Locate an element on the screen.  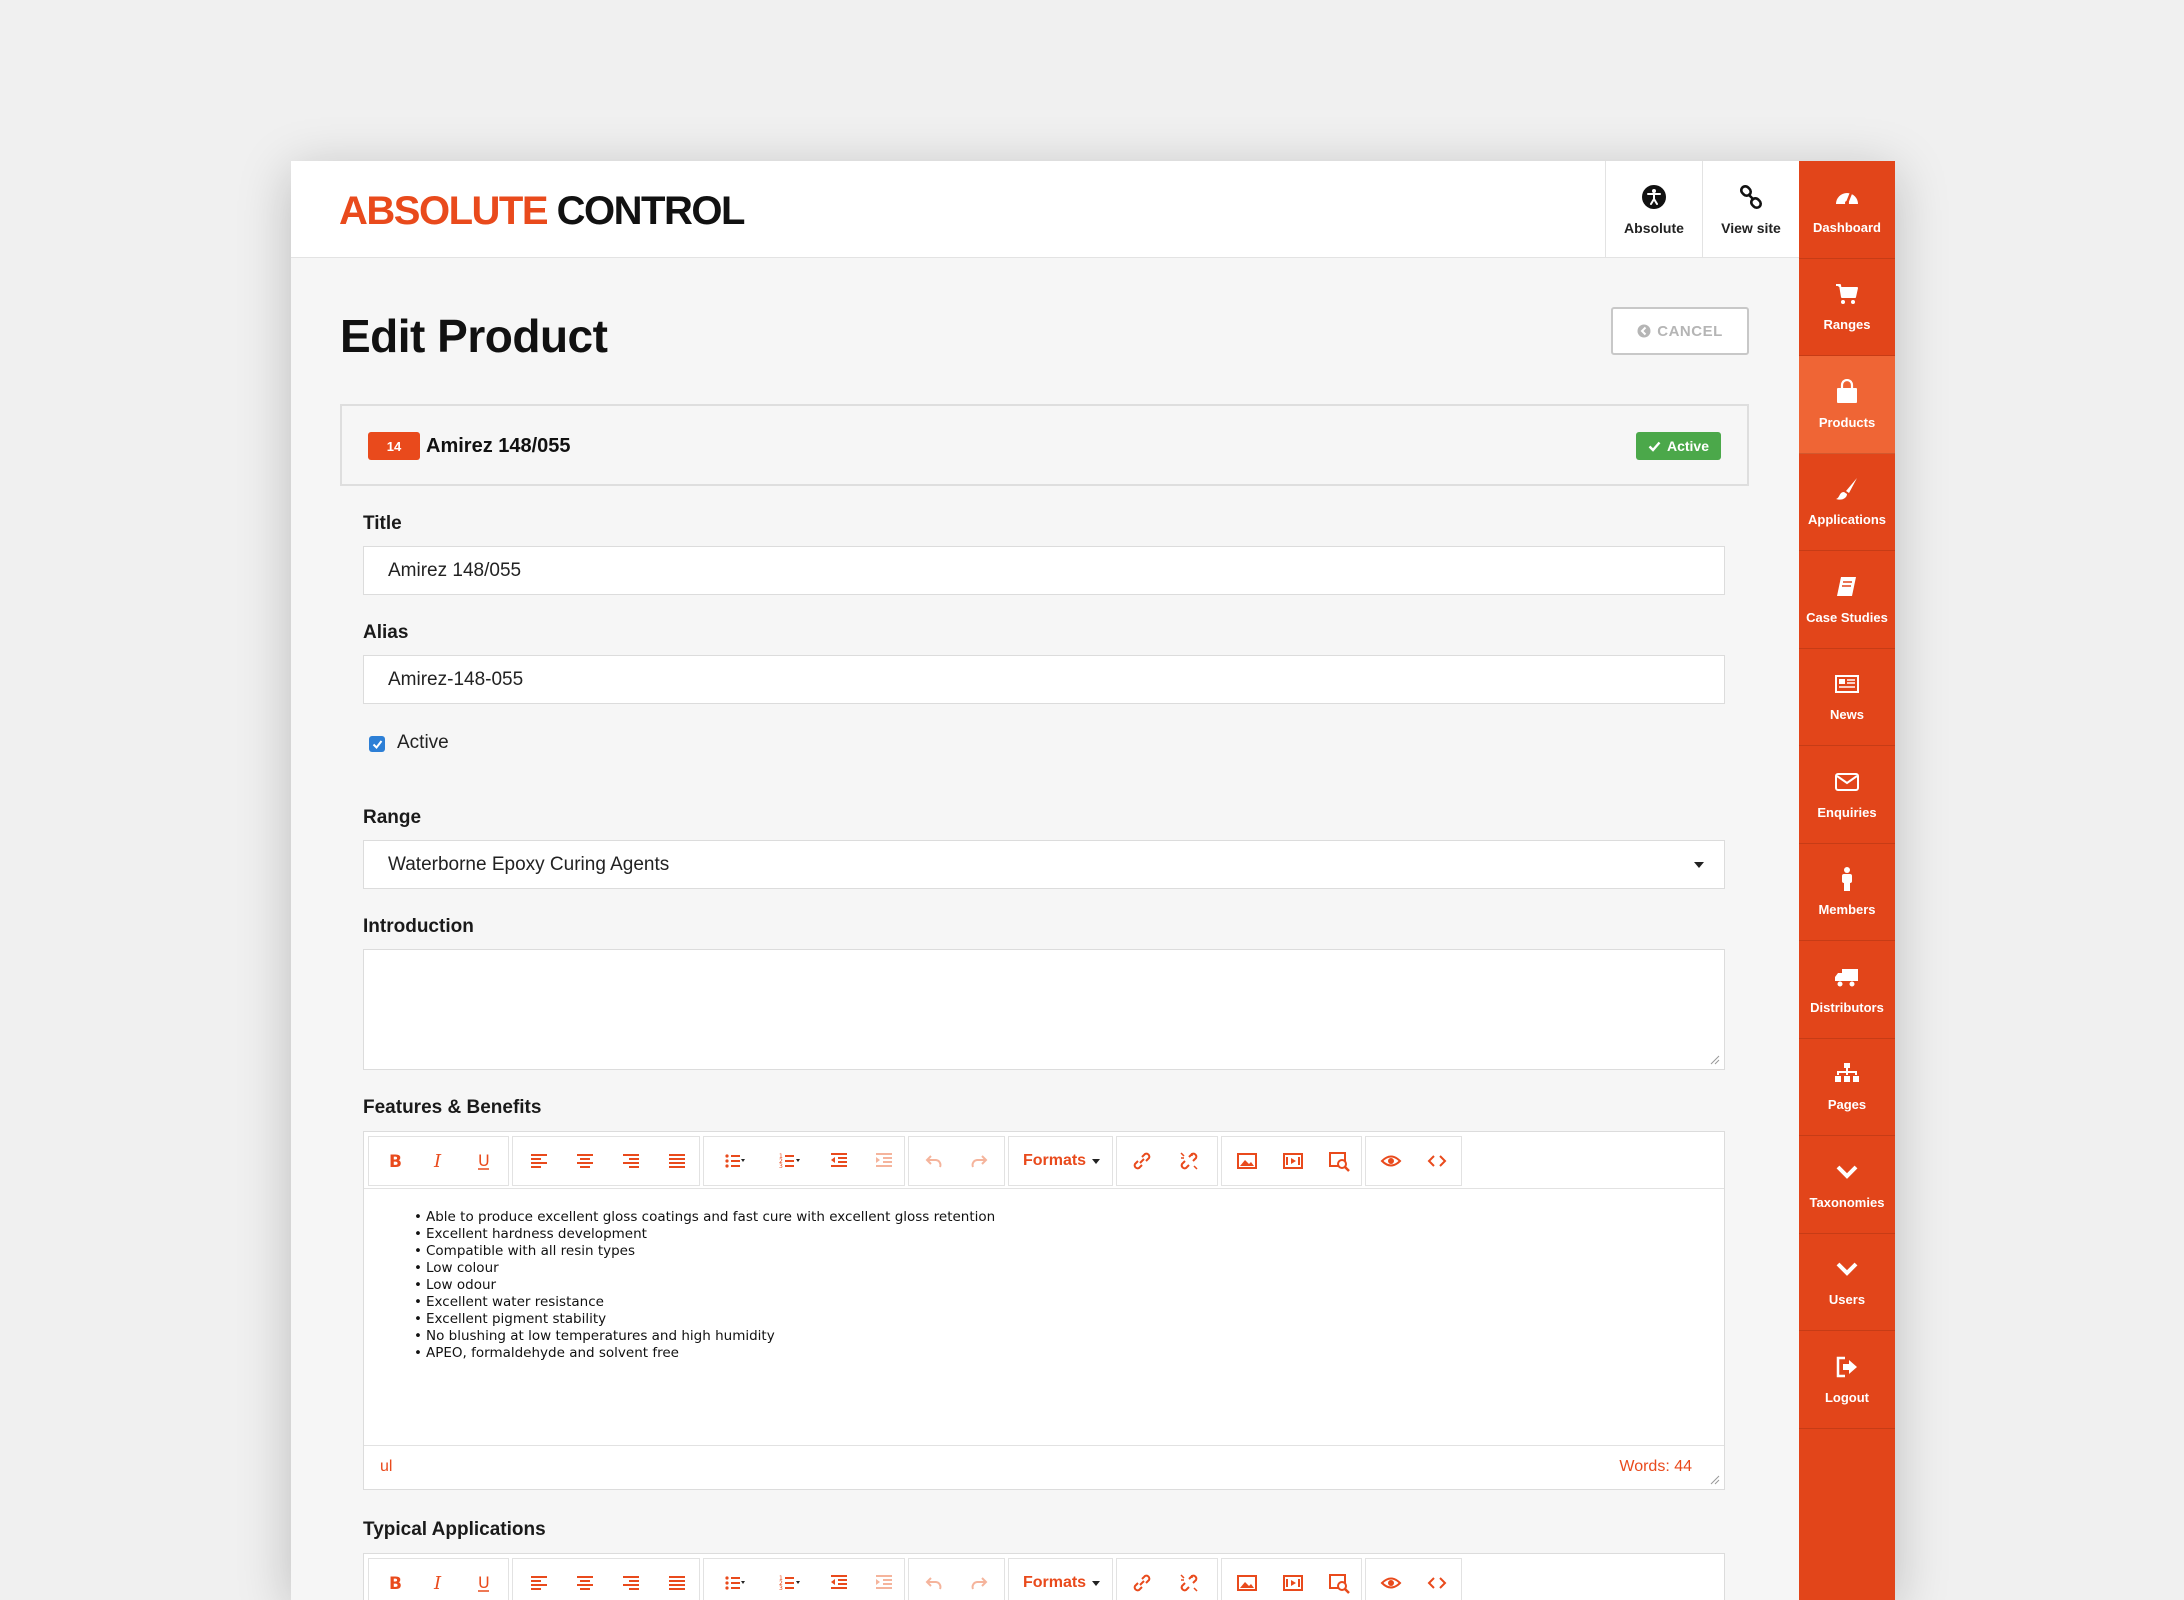
chevron-down-icon is located at coordinates (1847, 1172).